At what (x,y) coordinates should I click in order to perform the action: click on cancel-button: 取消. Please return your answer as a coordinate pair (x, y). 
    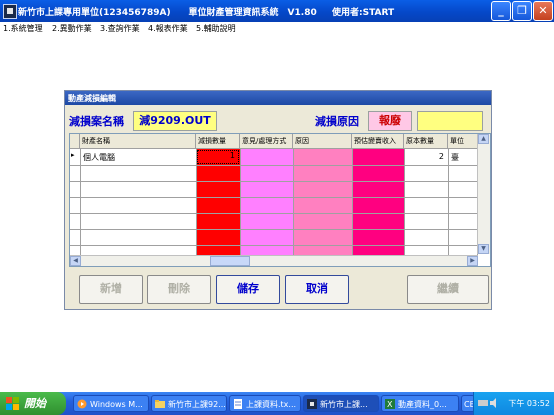
    Looking at the image, I should click on (317, 289).